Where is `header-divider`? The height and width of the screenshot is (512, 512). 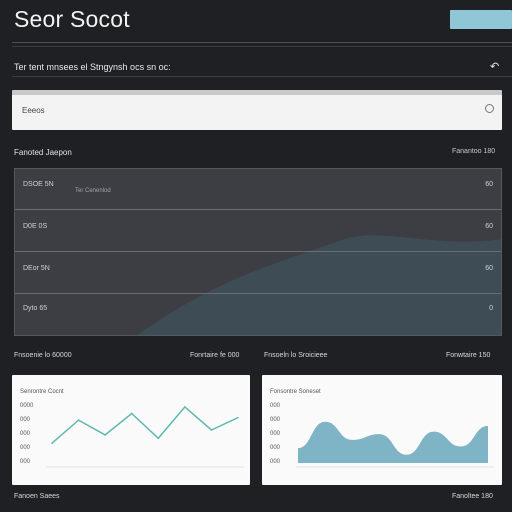 header-divider is located at coordinates (262, 42).